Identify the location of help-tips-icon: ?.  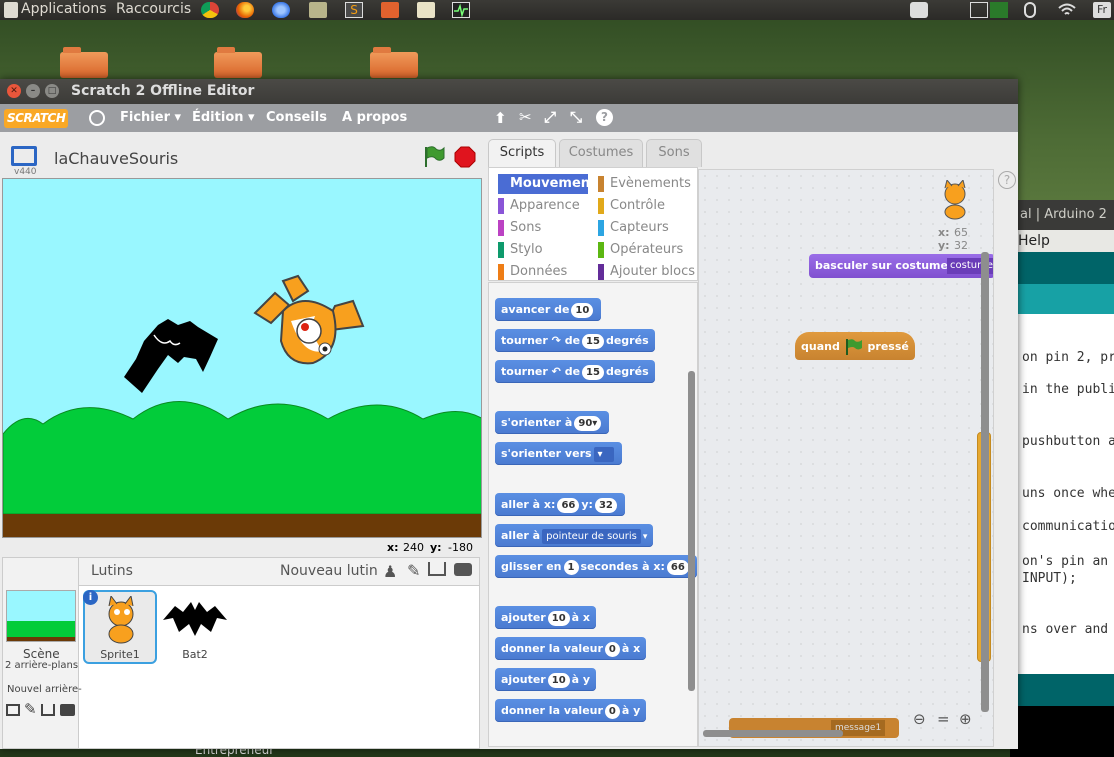
(1007, 180).